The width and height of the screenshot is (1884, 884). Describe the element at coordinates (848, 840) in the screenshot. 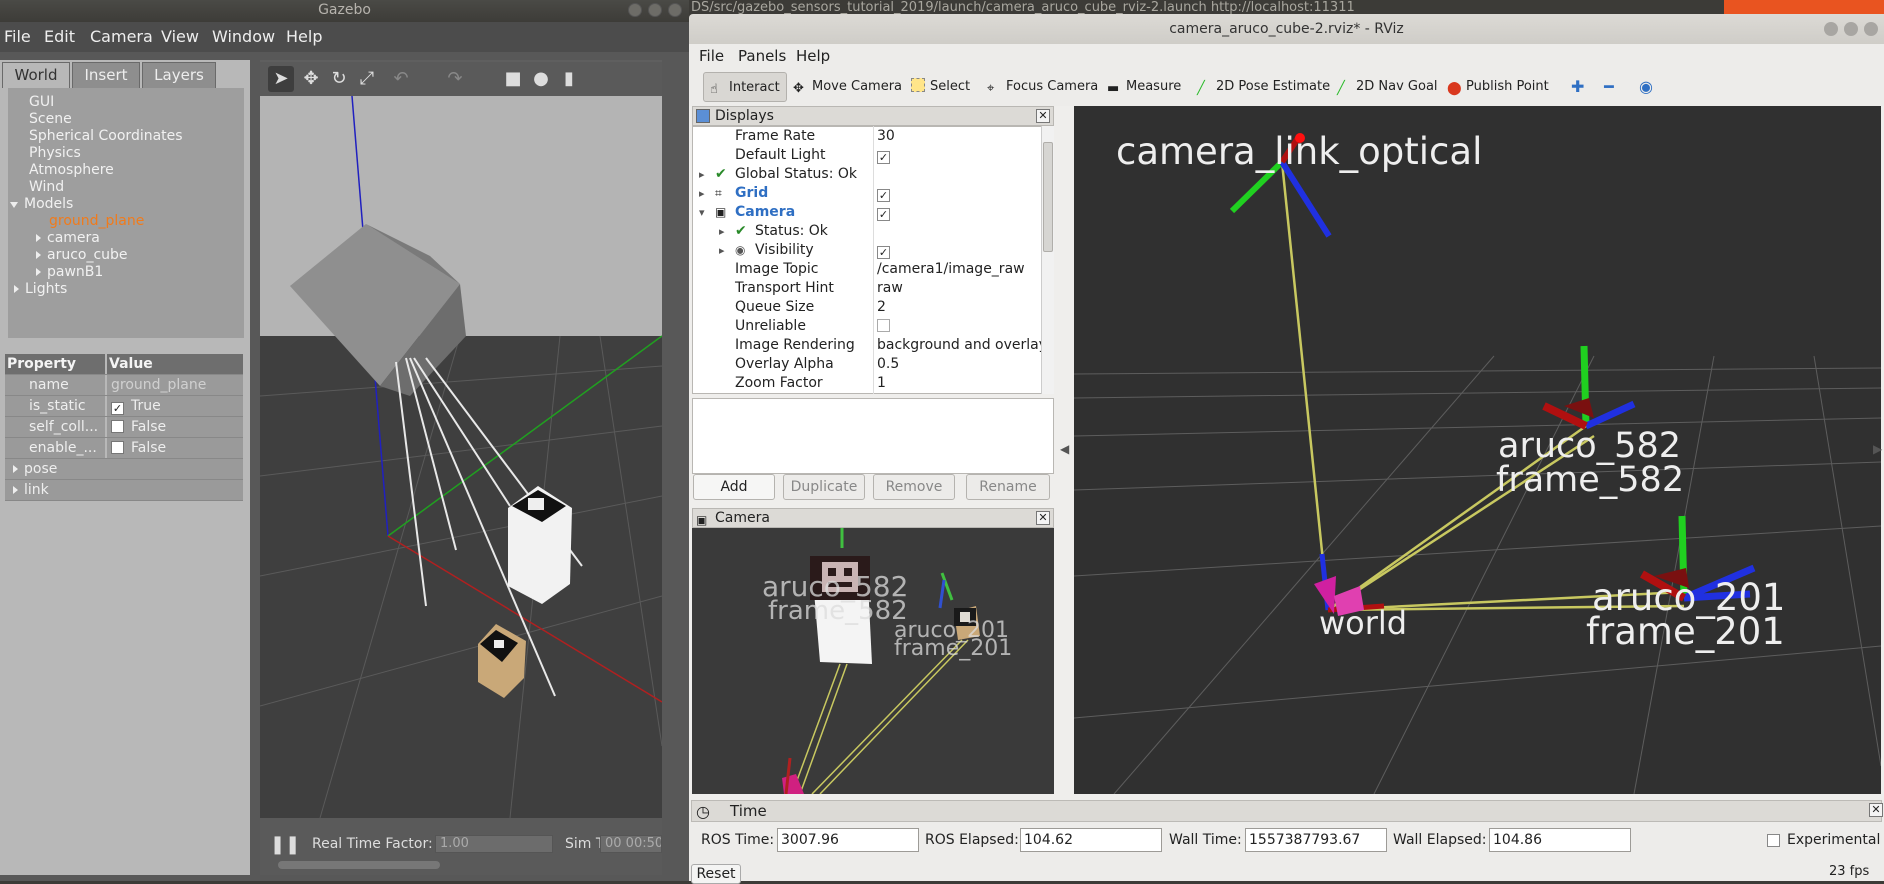

I see `ros-time-field: 3007.96` at that location.